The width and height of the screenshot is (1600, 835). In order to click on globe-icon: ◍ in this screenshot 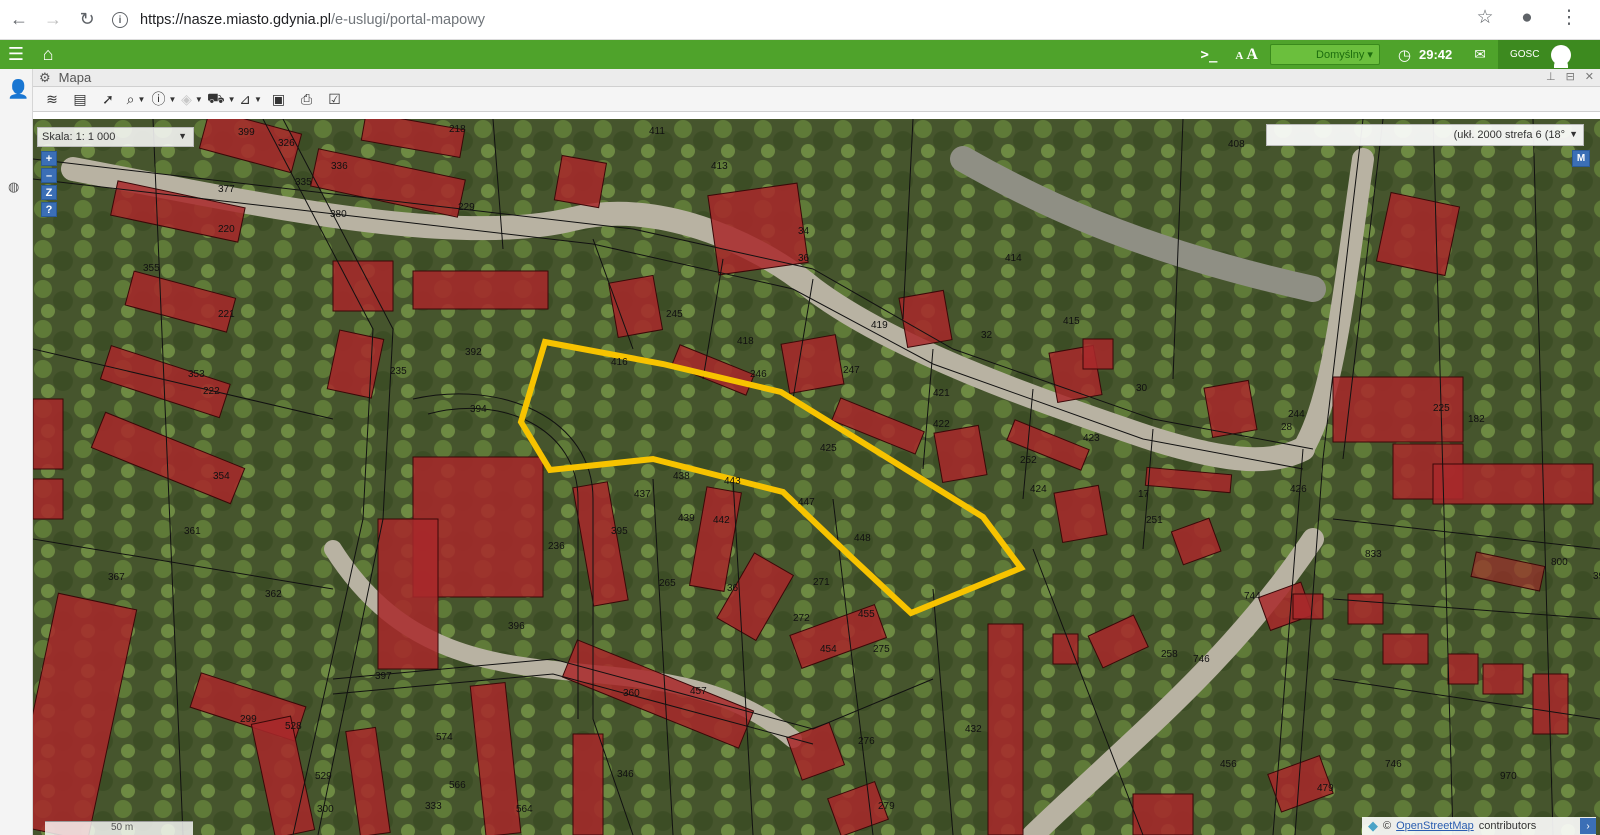, I will do `click(13, 187)`.